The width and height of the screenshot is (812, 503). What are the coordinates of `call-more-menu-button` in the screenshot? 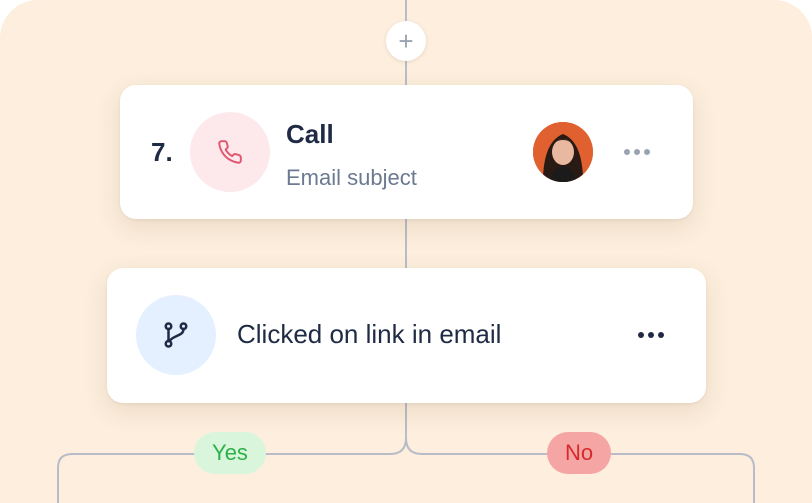 It's located at (637, 152).